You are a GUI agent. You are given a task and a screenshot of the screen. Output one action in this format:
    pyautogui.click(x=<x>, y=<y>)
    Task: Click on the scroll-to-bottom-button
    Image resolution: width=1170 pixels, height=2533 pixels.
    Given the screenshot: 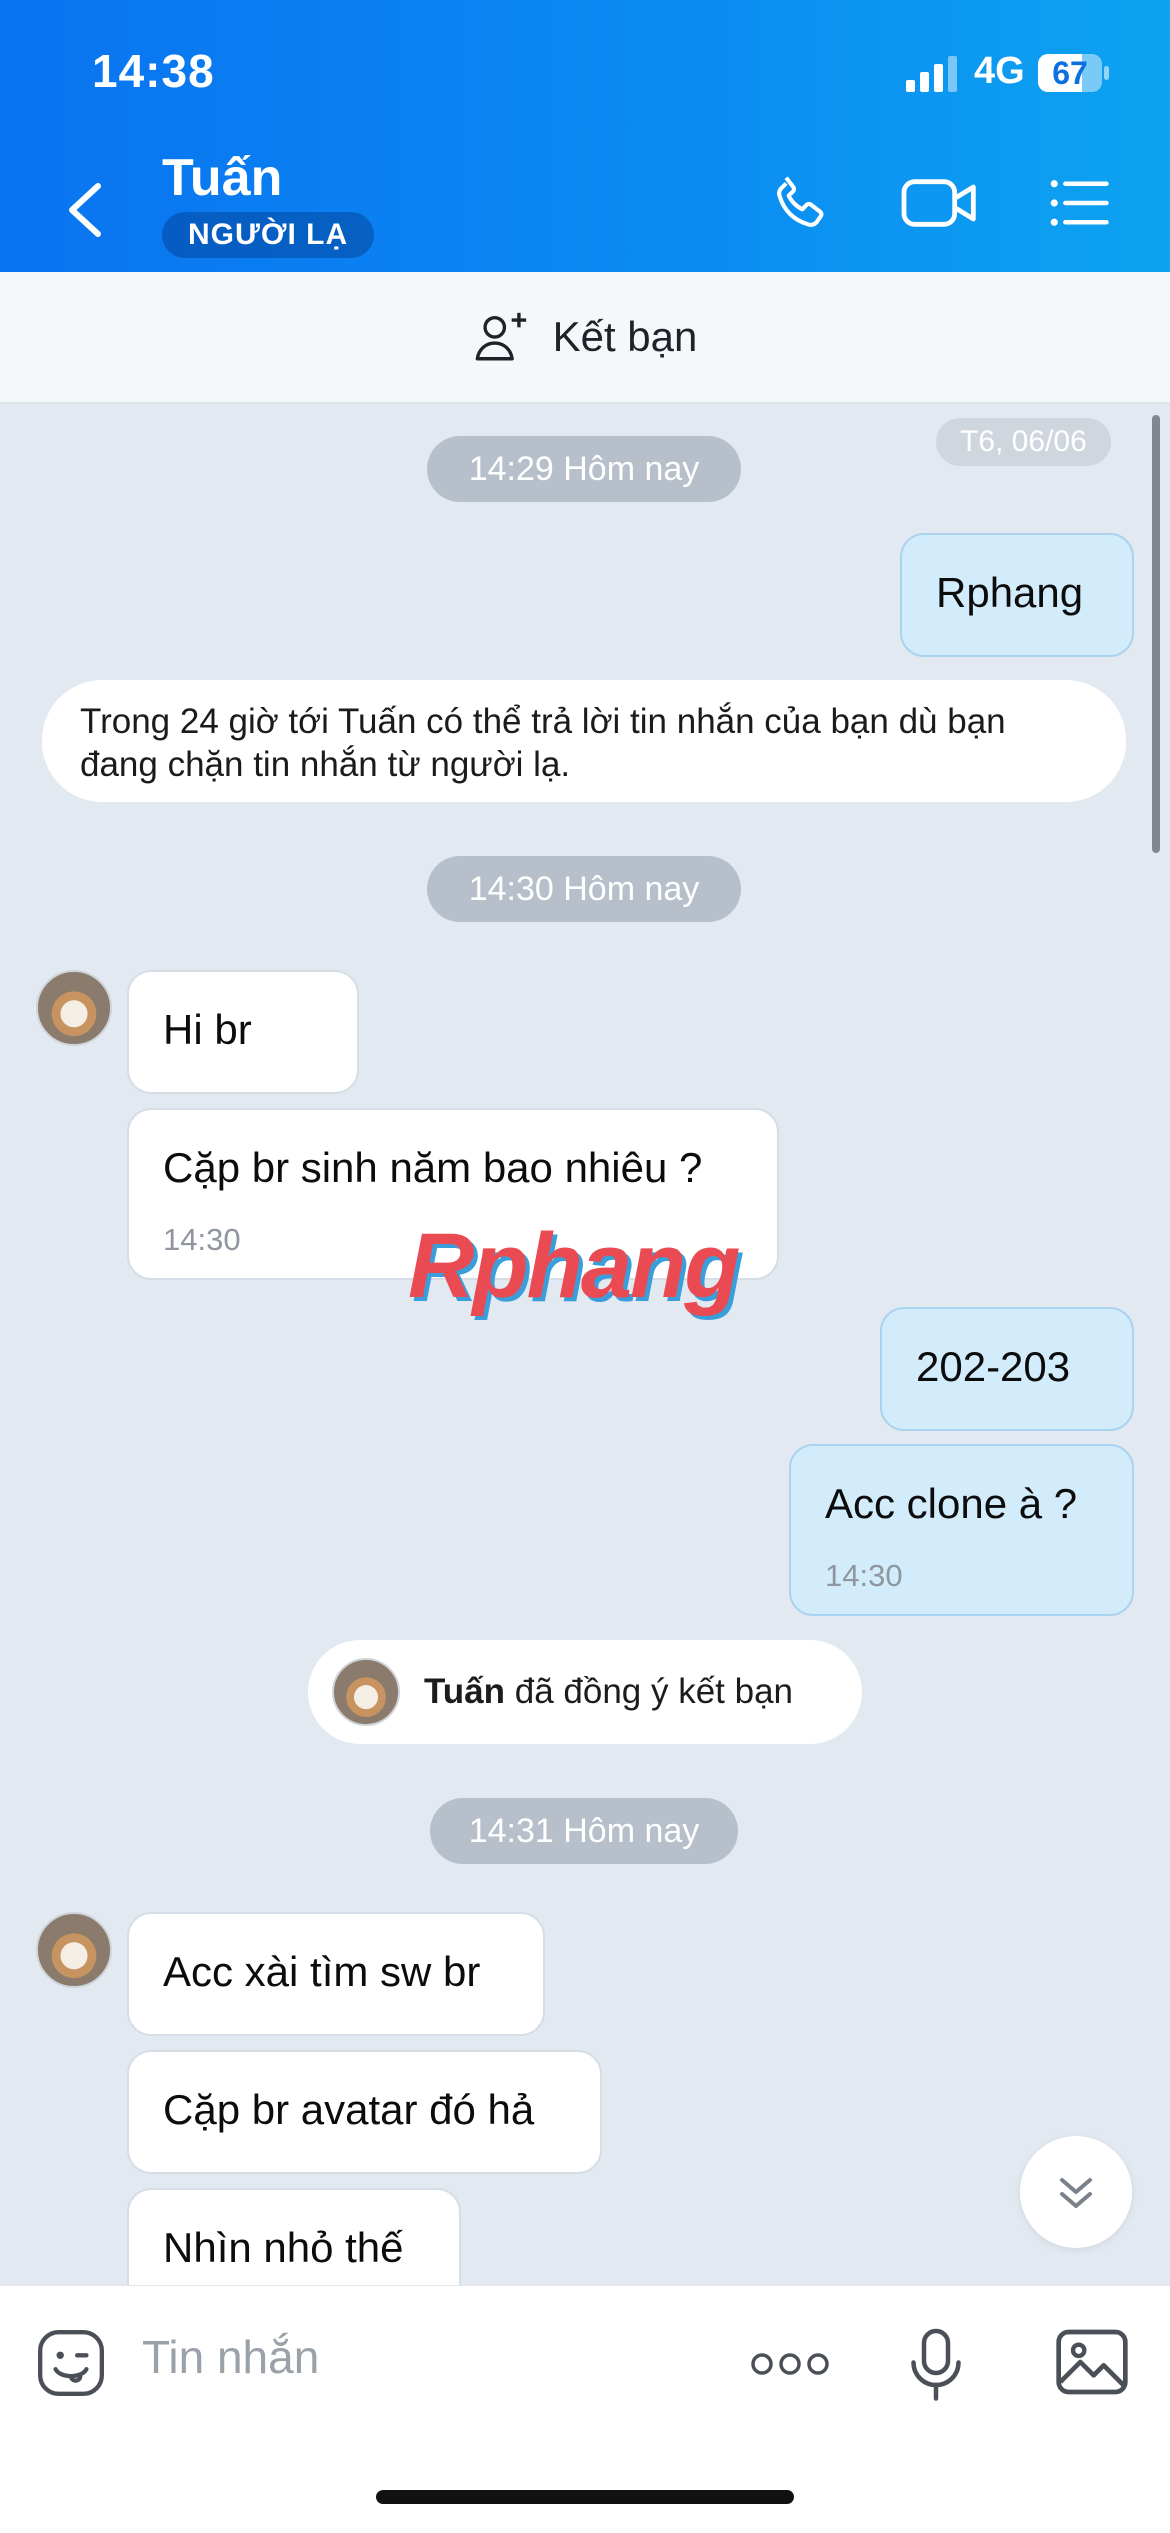 What is the action you would take?
    pyautogui.click(x=1076, y=2192)
    